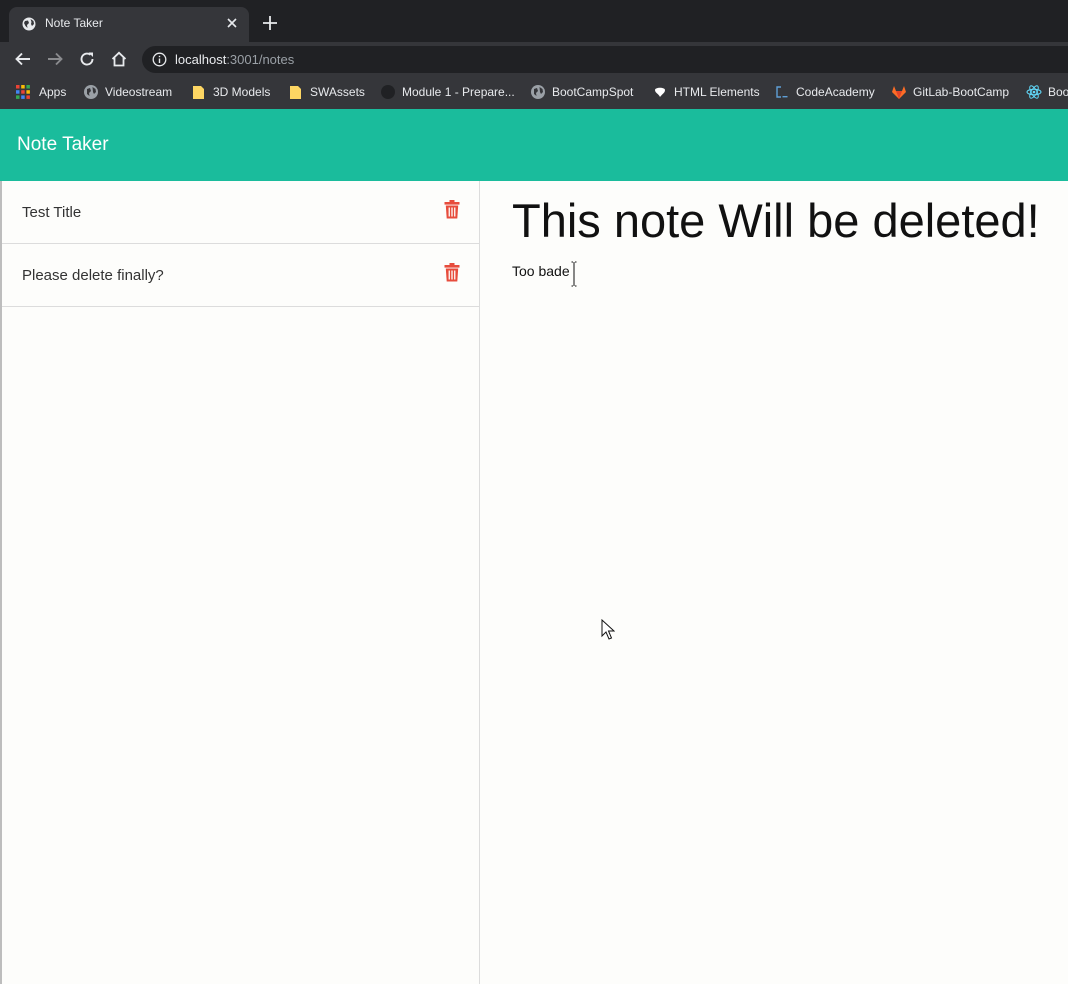 The image size is (1068, 984). Describe the element at coordinates (270, 23) in the screenshot. I see `plus-icon` at that location.